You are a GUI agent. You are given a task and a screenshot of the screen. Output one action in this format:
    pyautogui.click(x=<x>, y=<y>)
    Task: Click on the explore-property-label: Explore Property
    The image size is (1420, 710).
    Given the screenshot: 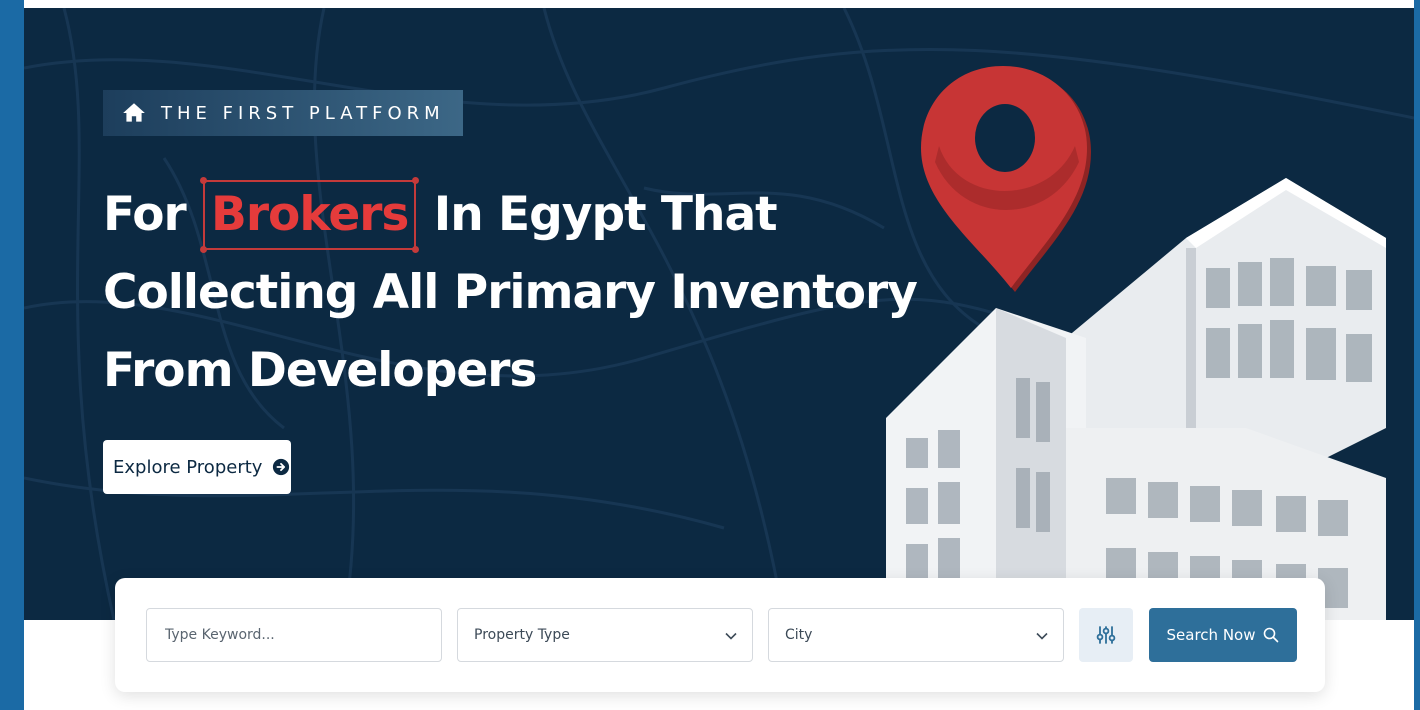 What is the action you would take?
    pyautogui.click(x=188, y=467)
    